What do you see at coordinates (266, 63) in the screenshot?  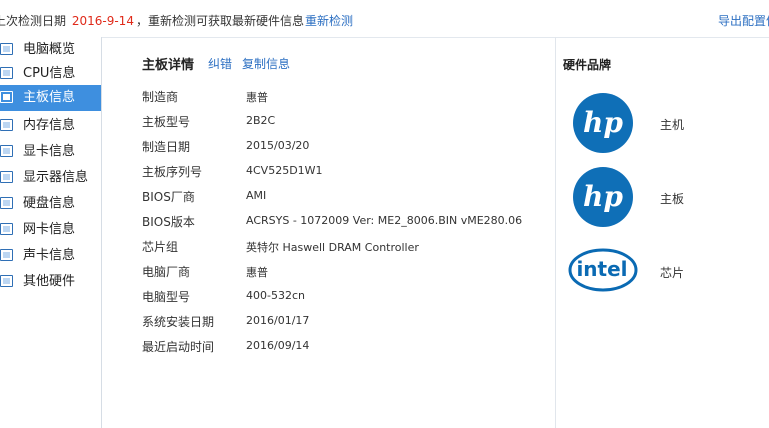 I see `copy-info-link: 复制信息` at bounding box center [266, 63].